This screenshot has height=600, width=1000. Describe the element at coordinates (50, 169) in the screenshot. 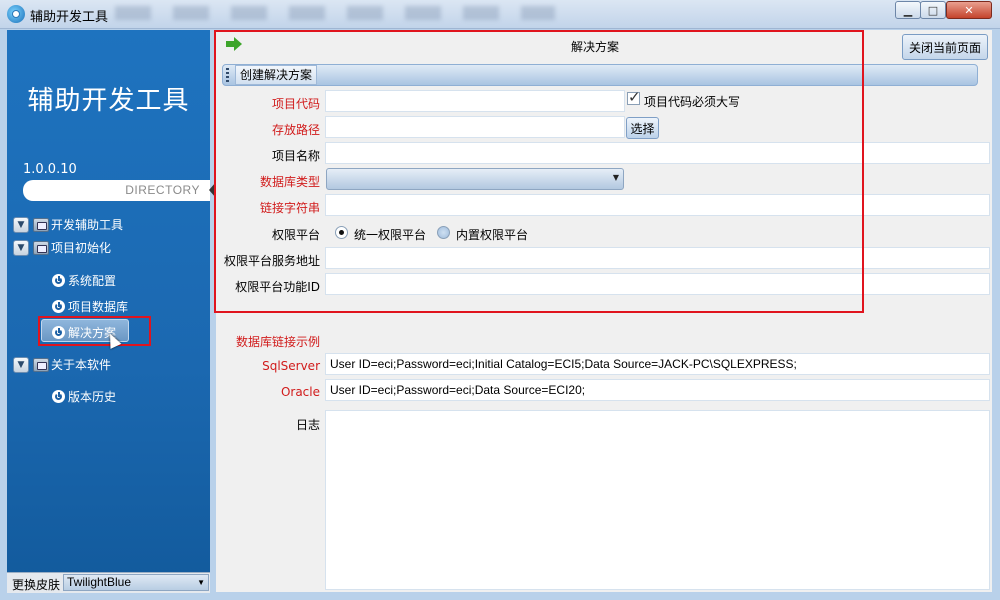

I see `version-label: 1.0.0.10` at that location.